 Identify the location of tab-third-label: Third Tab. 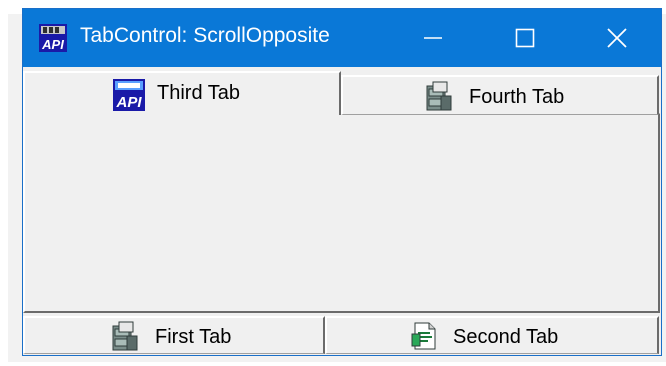
(199, 93).